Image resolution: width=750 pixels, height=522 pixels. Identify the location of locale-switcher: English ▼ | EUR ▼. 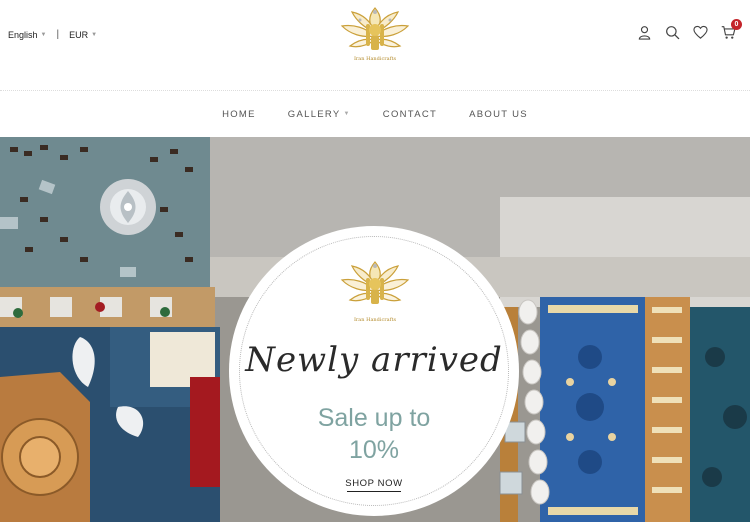
(52, 34).